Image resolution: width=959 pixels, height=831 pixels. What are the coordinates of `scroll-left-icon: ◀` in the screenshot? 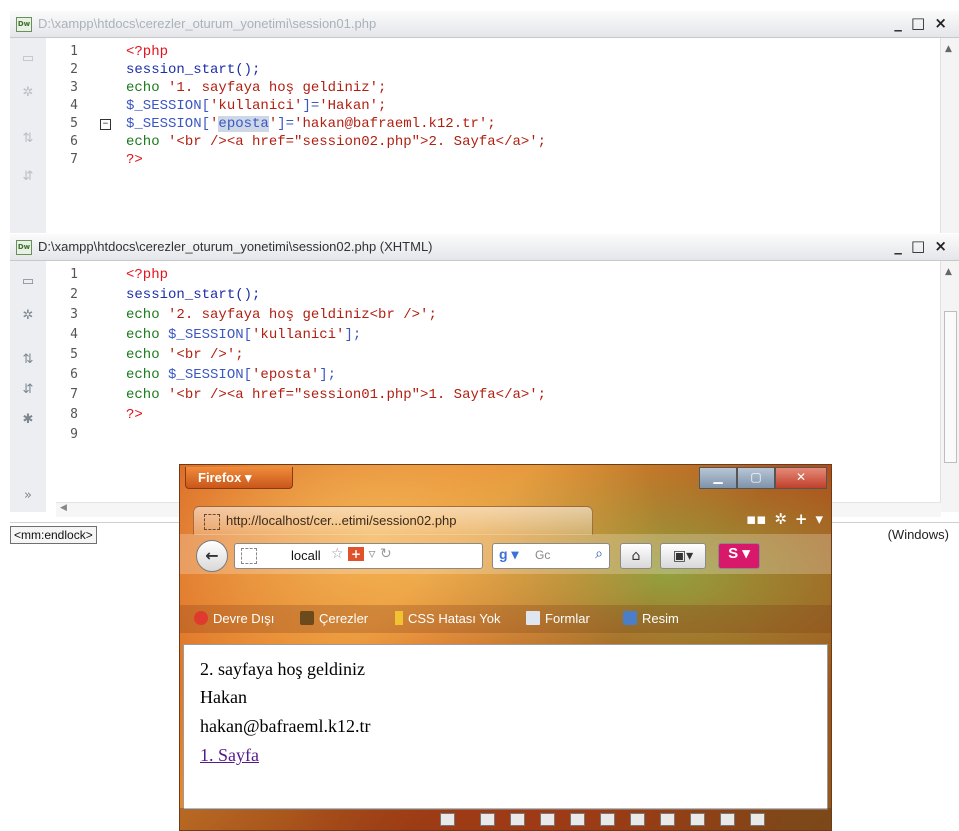 It's located at (63, 508).